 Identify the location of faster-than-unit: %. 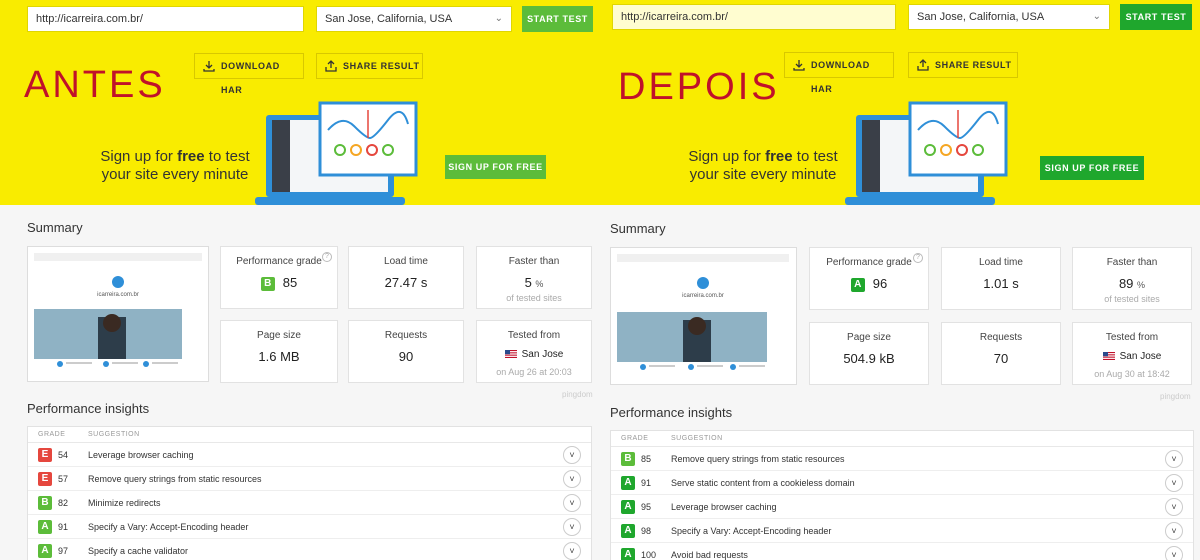
(1141, 285).